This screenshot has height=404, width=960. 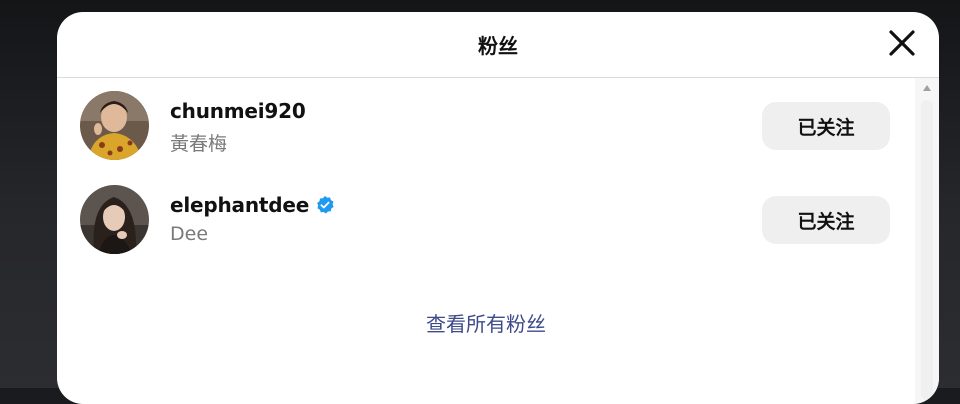 I want to click on see-all-followers-link: 查看所有粉丝, so click(x=486, y=322).